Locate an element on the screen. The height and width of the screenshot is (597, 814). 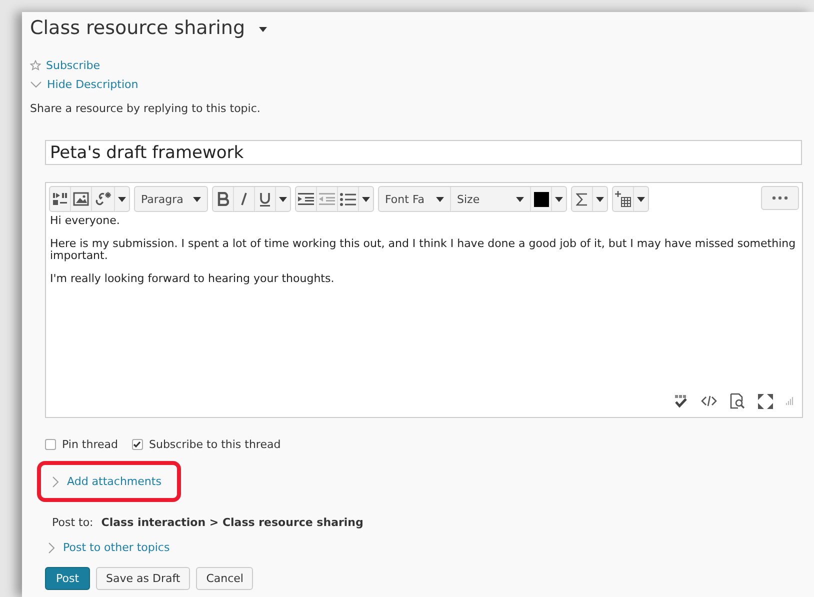
more-button is located at coordinates (780, 198).